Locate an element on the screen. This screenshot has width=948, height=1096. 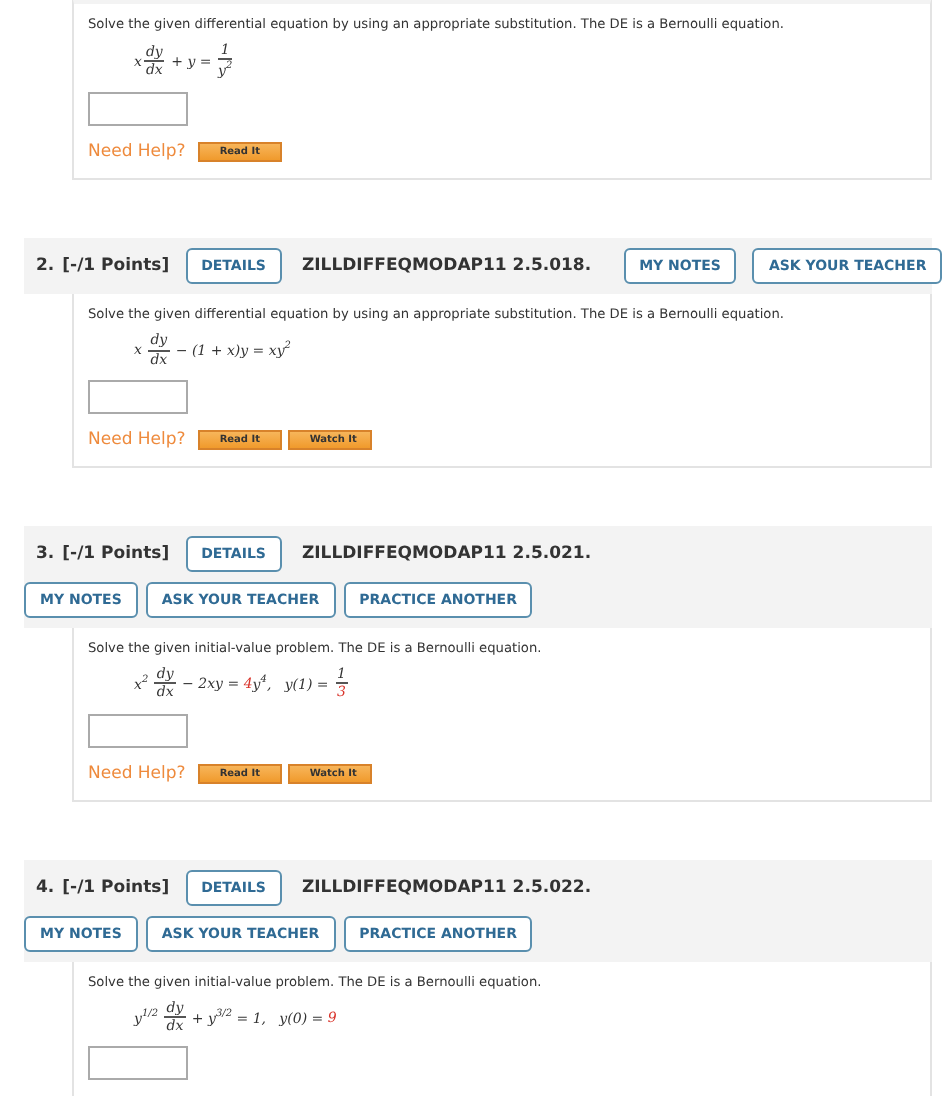
problem-number: 2. is located at coordinates (45, 266).